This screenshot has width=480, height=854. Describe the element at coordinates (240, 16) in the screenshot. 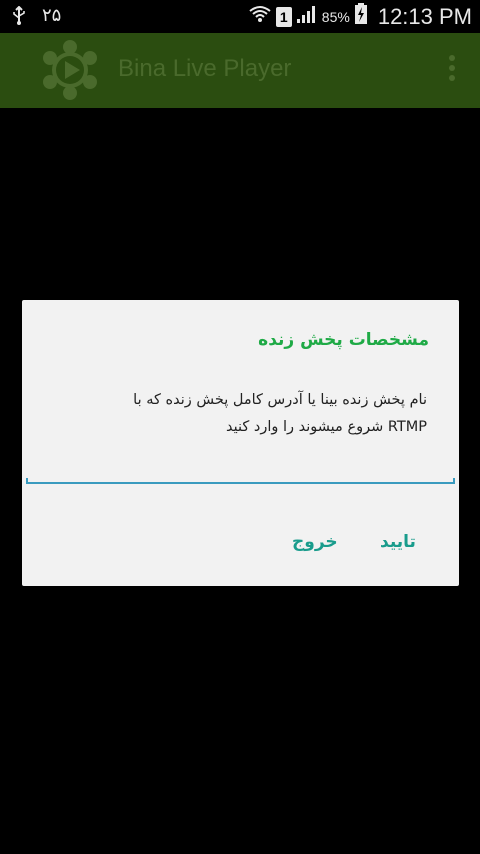

I see `status-bar: ۲۵ 1 85% 12:13 PM` at that location.